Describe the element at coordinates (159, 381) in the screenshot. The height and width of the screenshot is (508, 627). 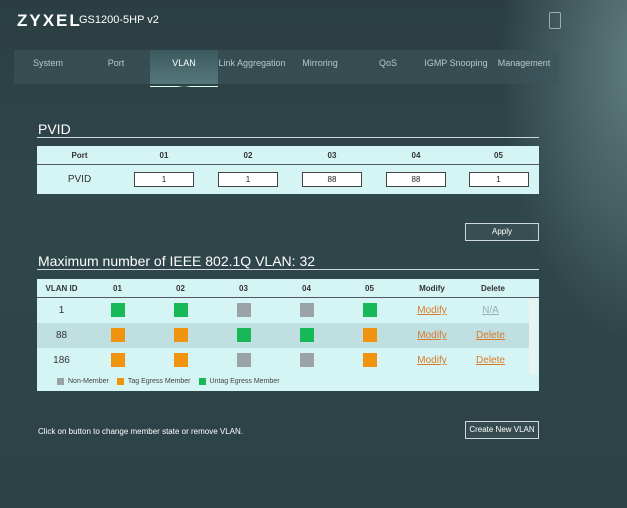
I see `legend-label: Tag Egress Member` at that location.